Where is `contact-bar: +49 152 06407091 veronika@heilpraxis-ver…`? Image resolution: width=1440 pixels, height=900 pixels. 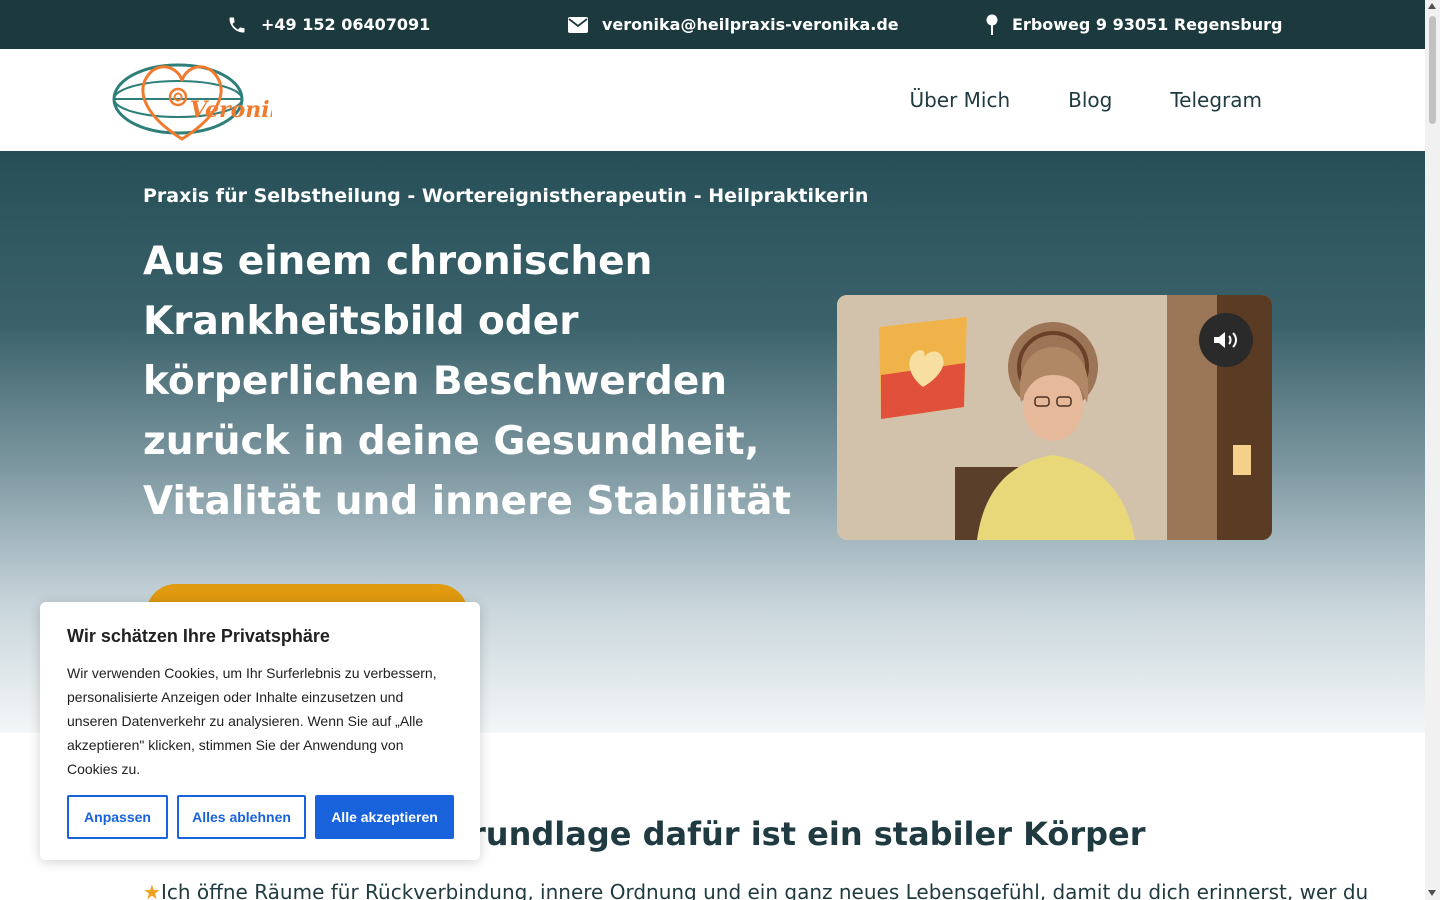
contact-bar: +49 152 06407091 veronika@heilpraxis-ver… is located at coordinates (712, 24).